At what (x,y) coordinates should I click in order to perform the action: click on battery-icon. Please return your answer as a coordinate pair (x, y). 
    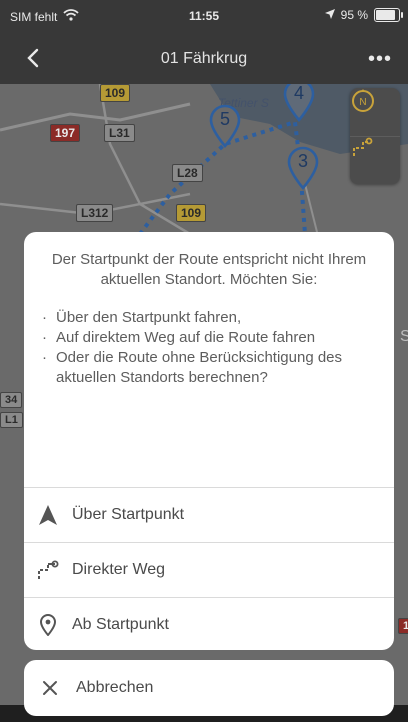
    Looking at the image, I should click on (388, 15).